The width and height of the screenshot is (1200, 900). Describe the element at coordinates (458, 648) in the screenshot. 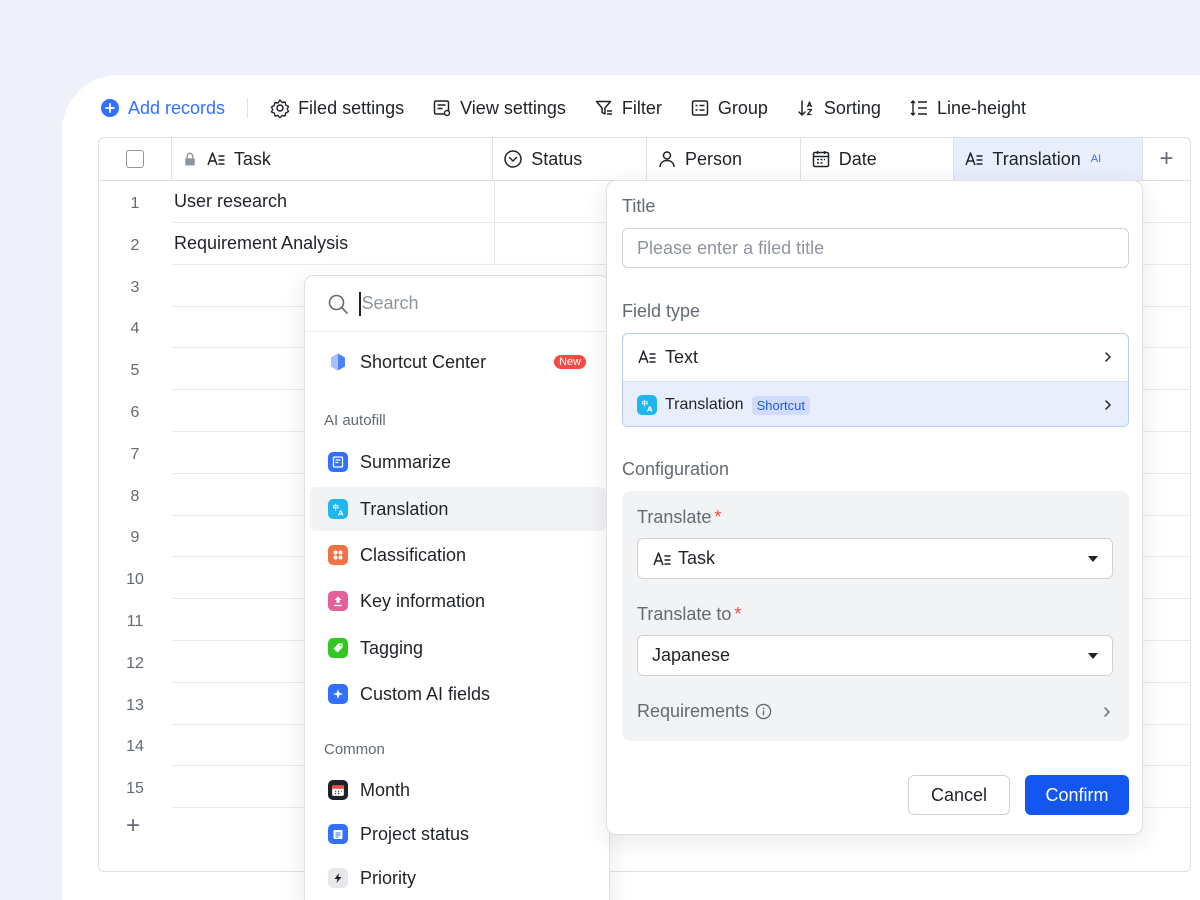

I see `menu-item-tagging: Tagging` at that location.